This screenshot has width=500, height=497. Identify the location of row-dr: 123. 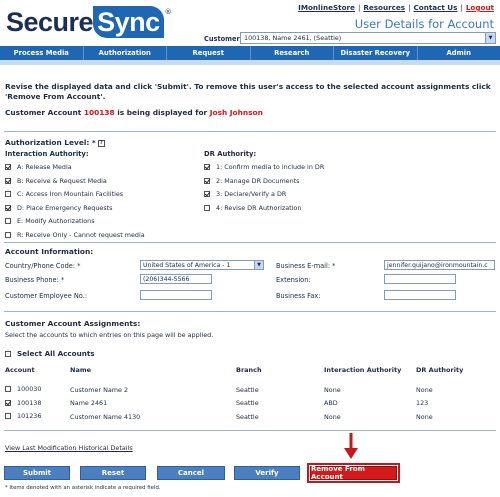
(422, 403).